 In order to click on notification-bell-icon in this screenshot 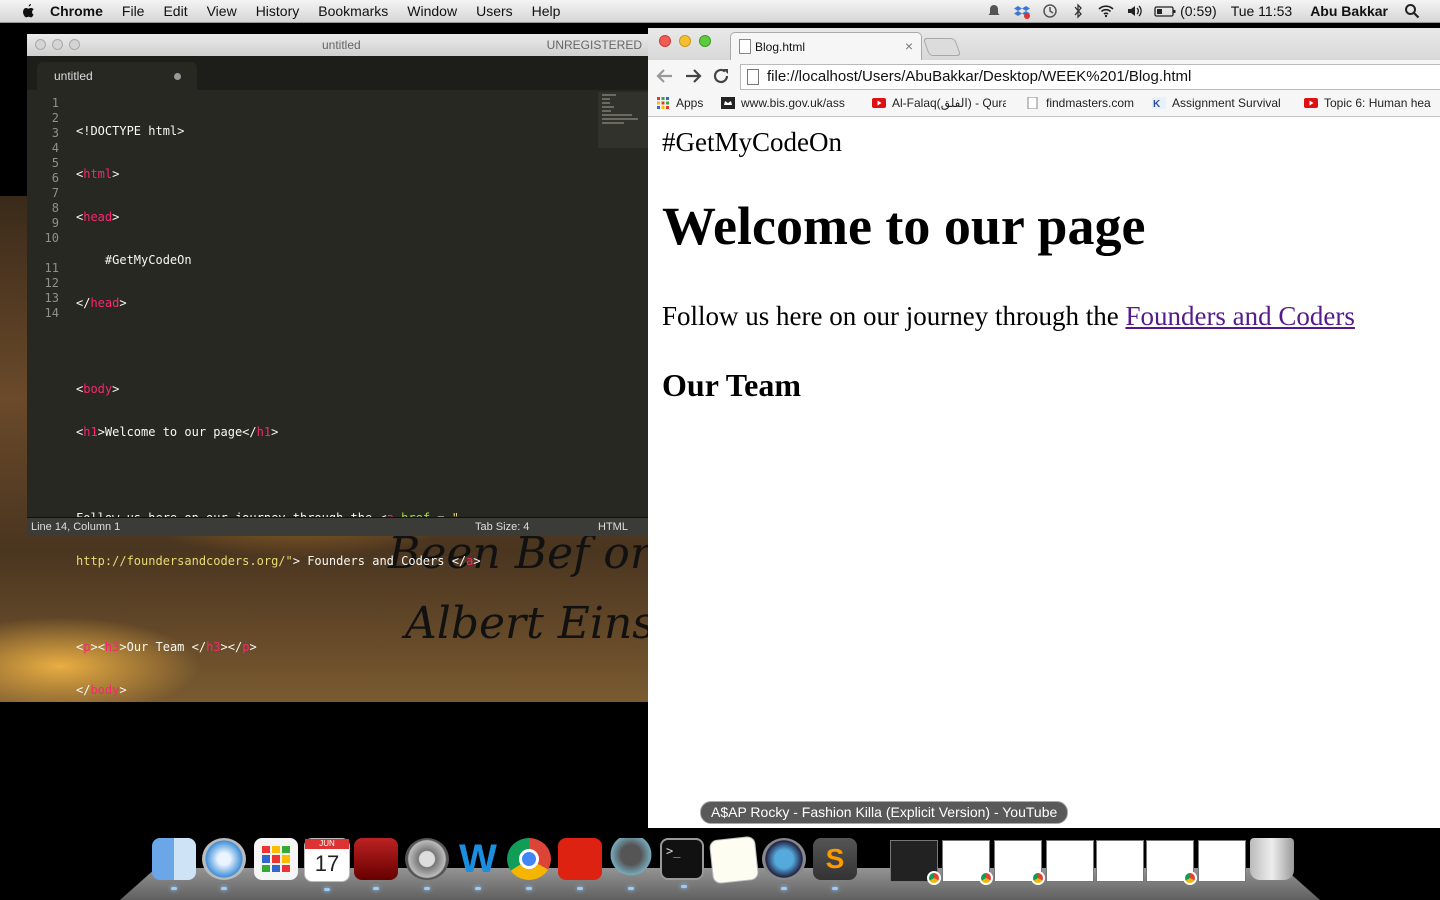, I will do `click(994, 11)`.